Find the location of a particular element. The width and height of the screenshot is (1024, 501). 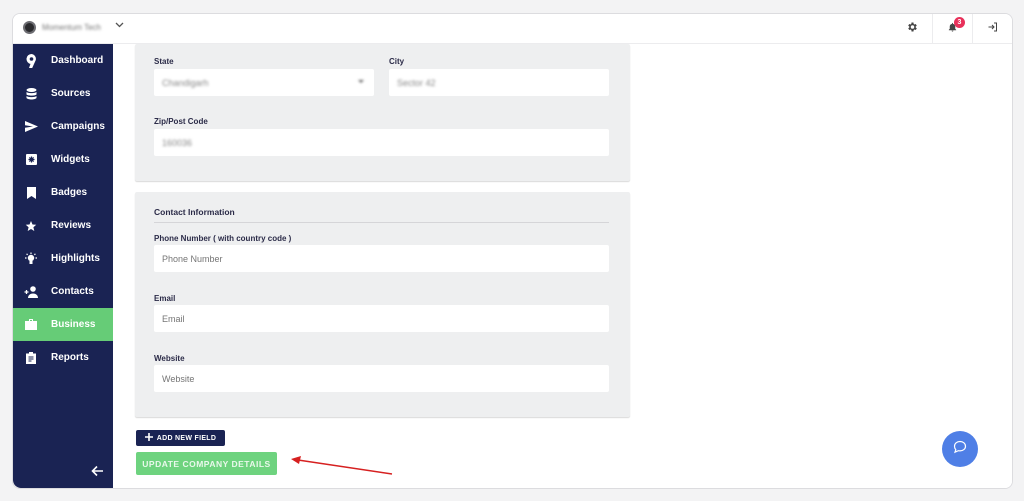

zip-value: 160036 is located at coordinates (177, 142).